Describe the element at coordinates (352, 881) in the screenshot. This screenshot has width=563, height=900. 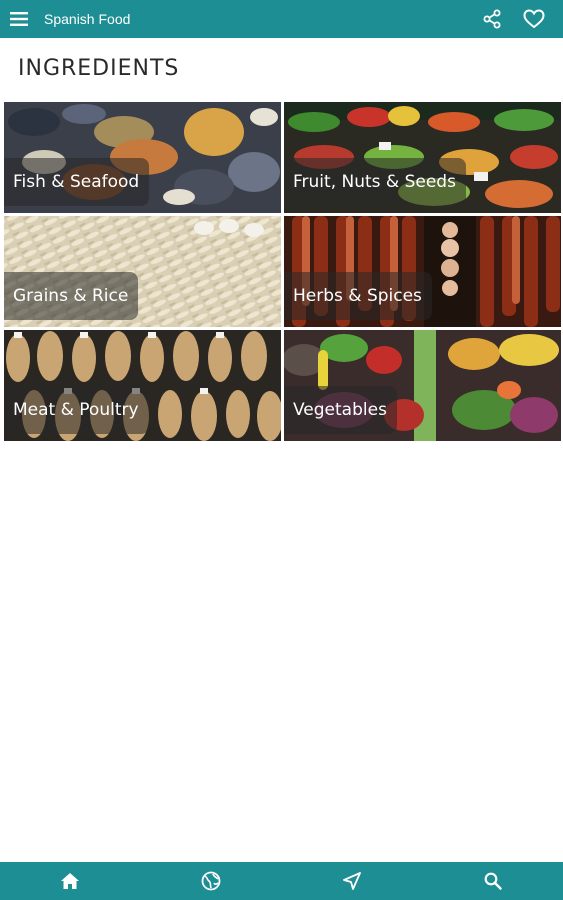
I see `navigation-arrow-icon` at that location.